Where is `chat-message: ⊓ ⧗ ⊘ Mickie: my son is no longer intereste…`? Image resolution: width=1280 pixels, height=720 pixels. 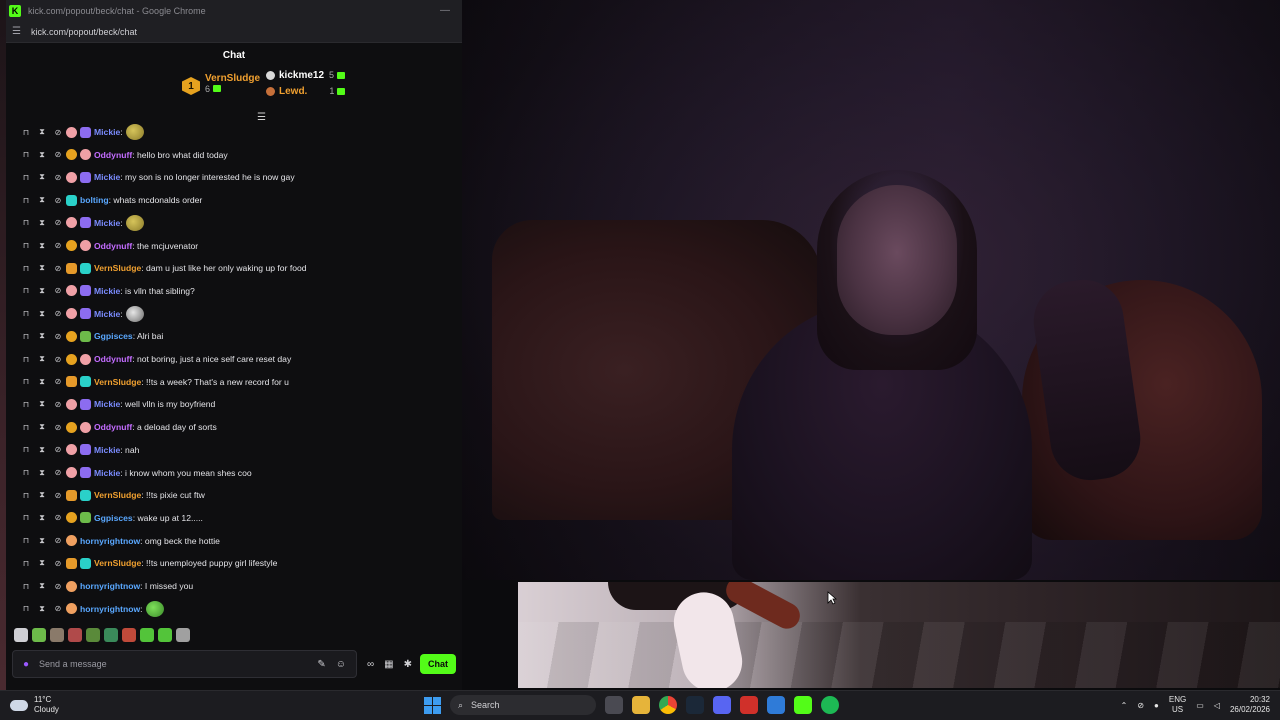 chat-message: ⊓ ⧗ ⊘ Mickie: my son is no longer intereste… is located at coordinates (156, 177).